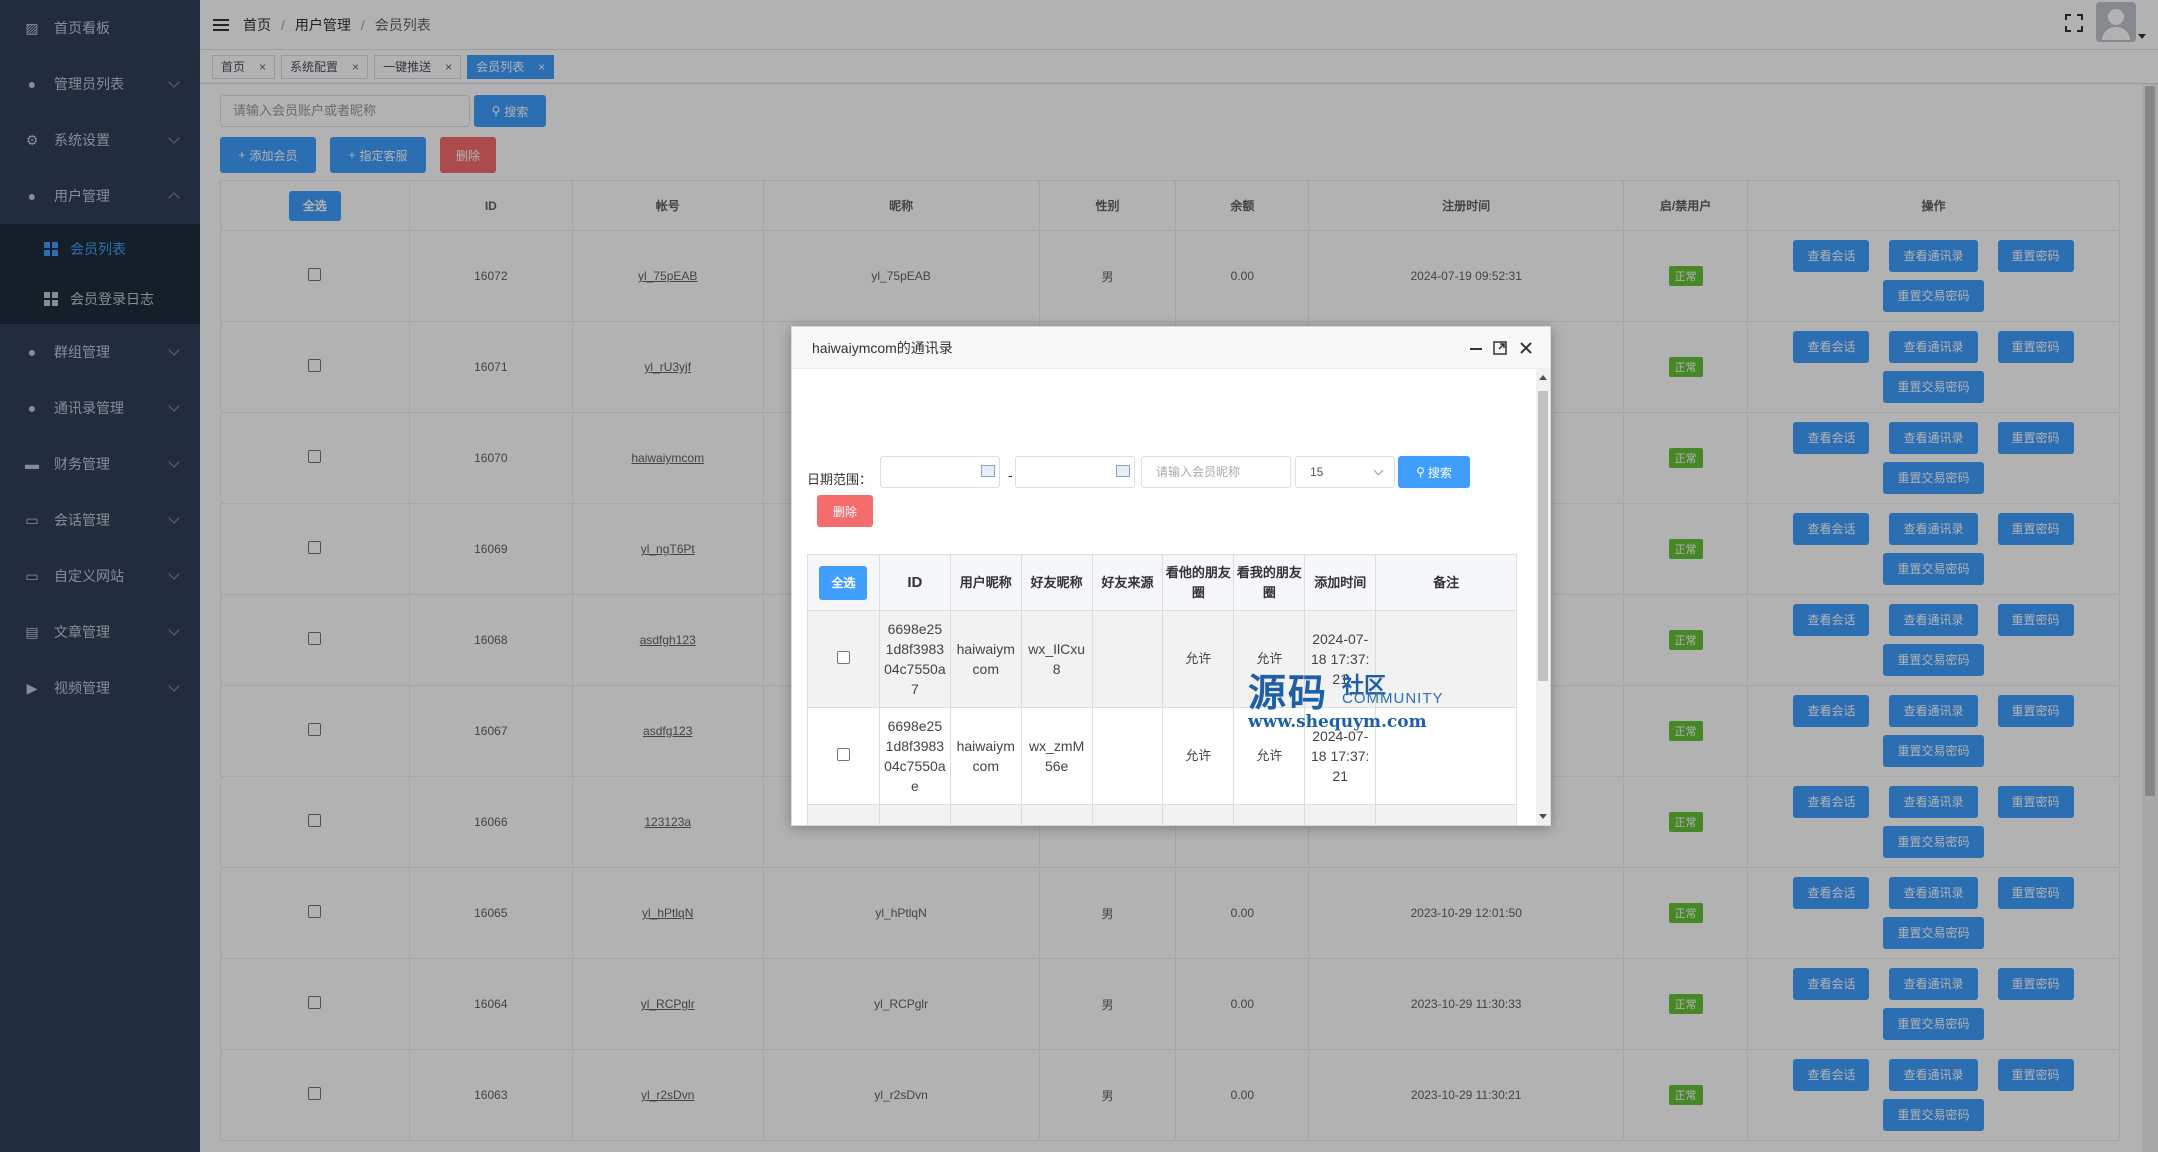 The height and width of the screenshot is (1152, 2158). Describe the element at coordinates (1543, 377) in the screenshot. I see `scroll-up-icon` at that location.